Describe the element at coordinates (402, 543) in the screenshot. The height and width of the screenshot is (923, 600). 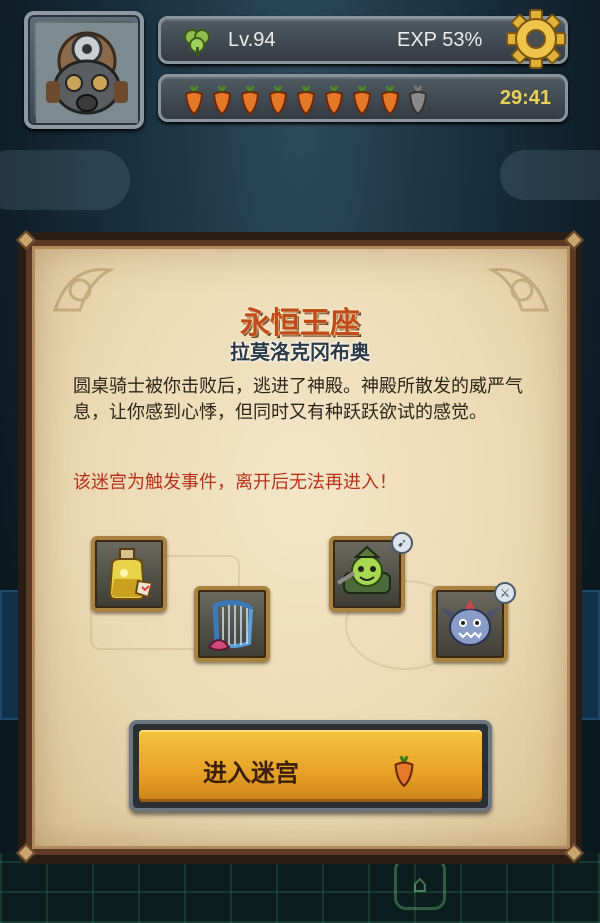
I see `compass-badge-icon: ➹` at that location.